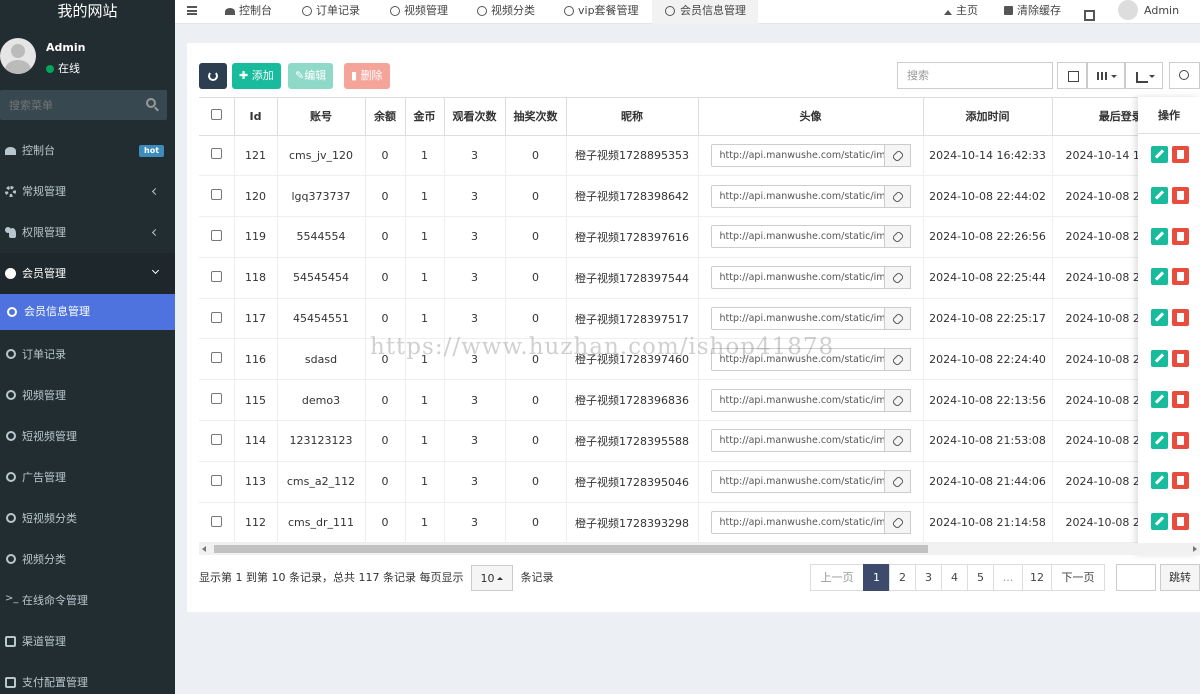  Describe the element at coordinates (876, 577) in the screenshot. I see `page-button: 1` at that location.